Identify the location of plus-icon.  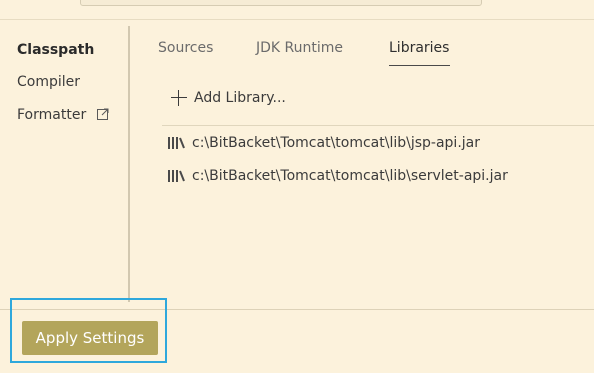
(179, 98).